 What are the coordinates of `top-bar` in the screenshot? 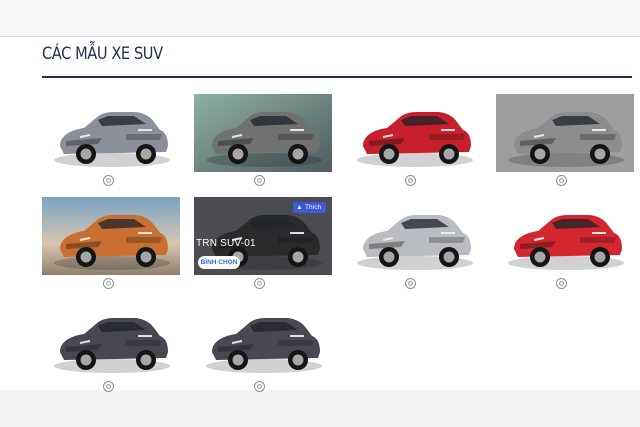 It's located at (320, 18).